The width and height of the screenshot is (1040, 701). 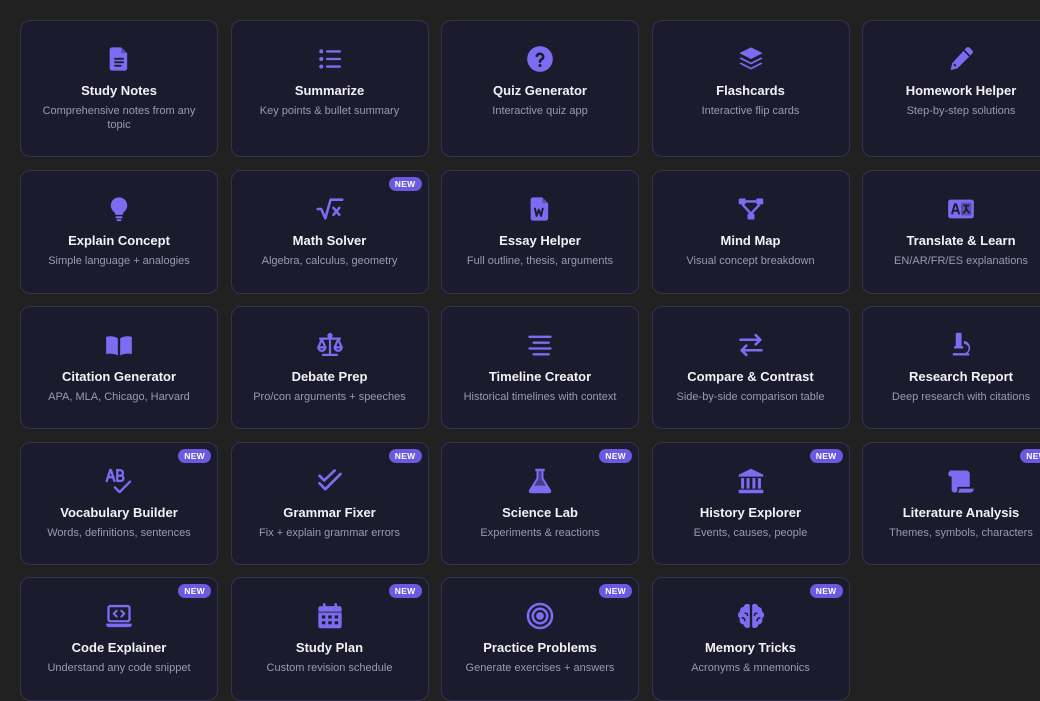 I want to click on tool-title: Math Solver, so click(x=329, y=240).